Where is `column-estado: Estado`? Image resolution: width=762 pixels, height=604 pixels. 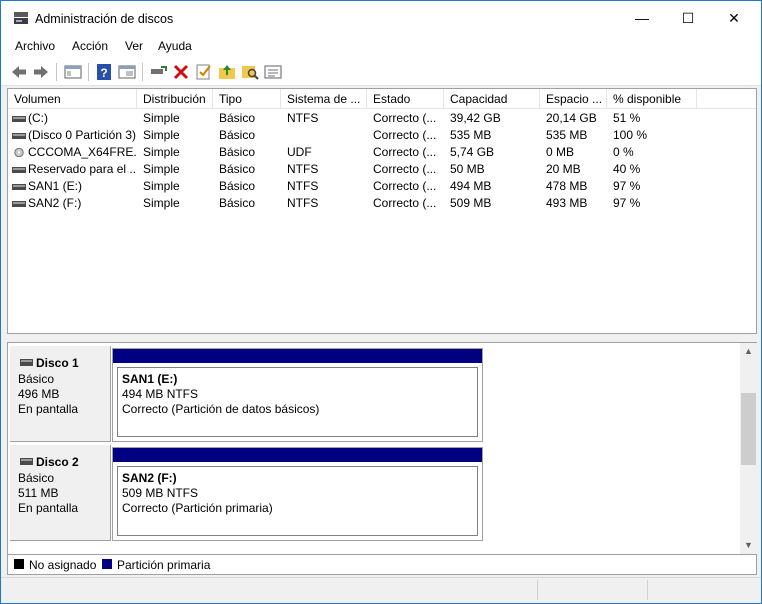 column-estado: Estado is located at coordinates (405, 99).